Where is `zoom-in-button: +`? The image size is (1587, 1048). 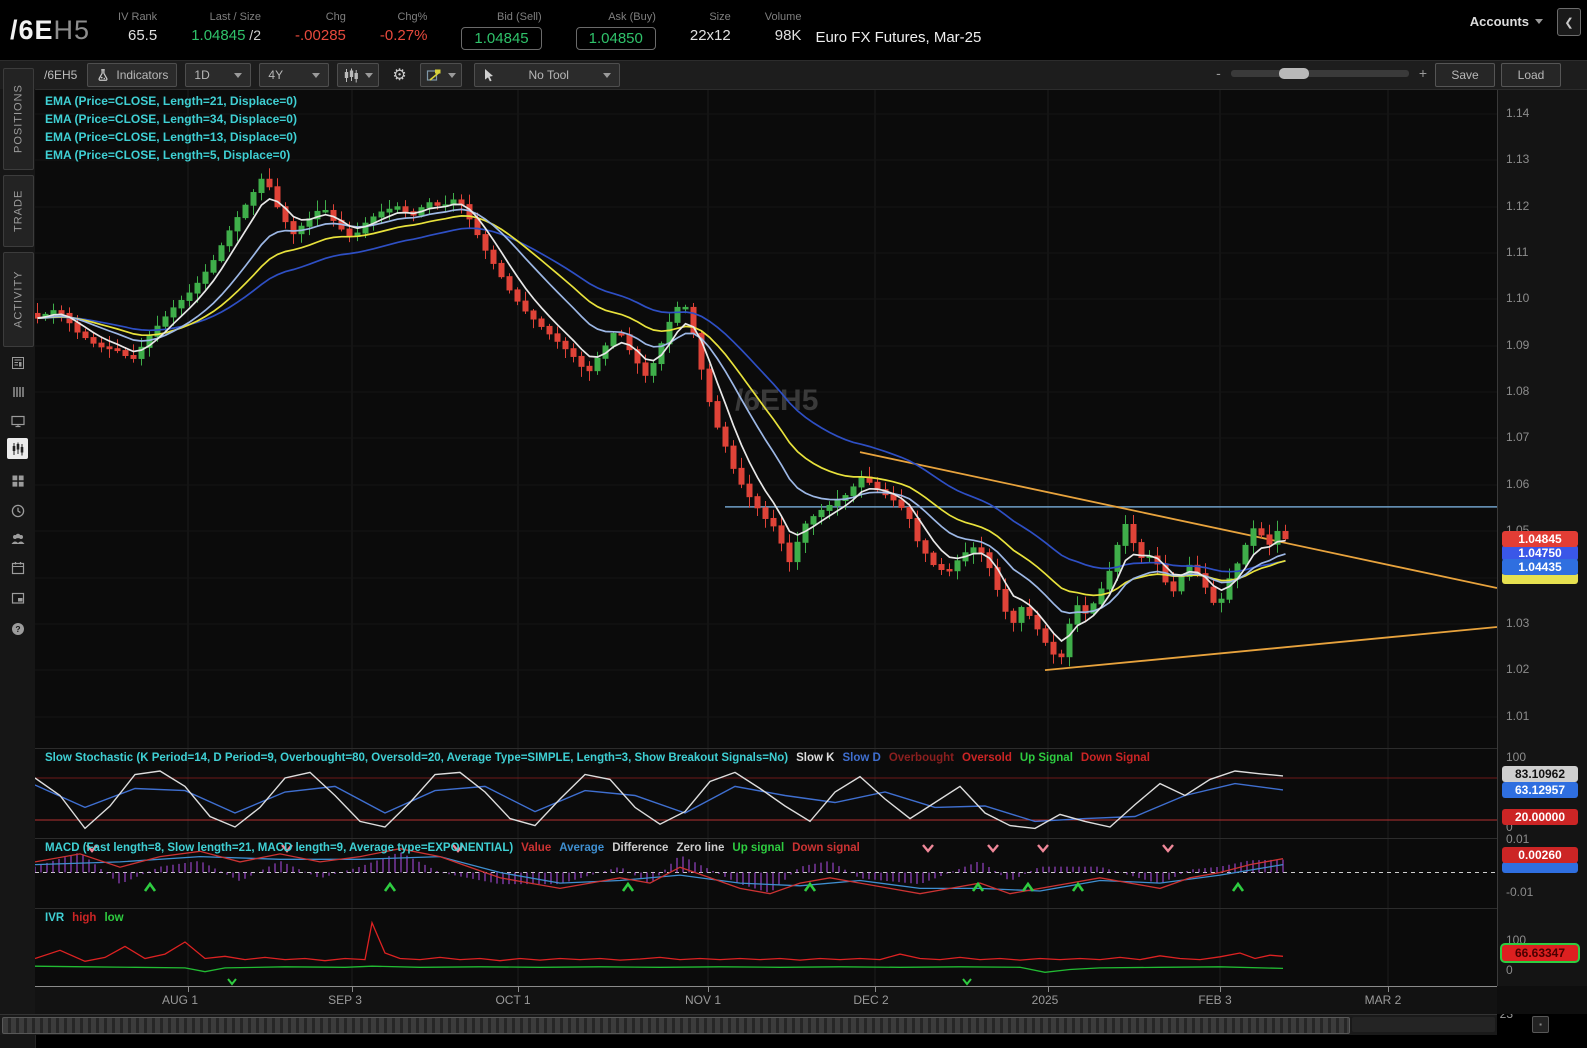 zoom-in-button: + is located at coordinates (1423, 73).